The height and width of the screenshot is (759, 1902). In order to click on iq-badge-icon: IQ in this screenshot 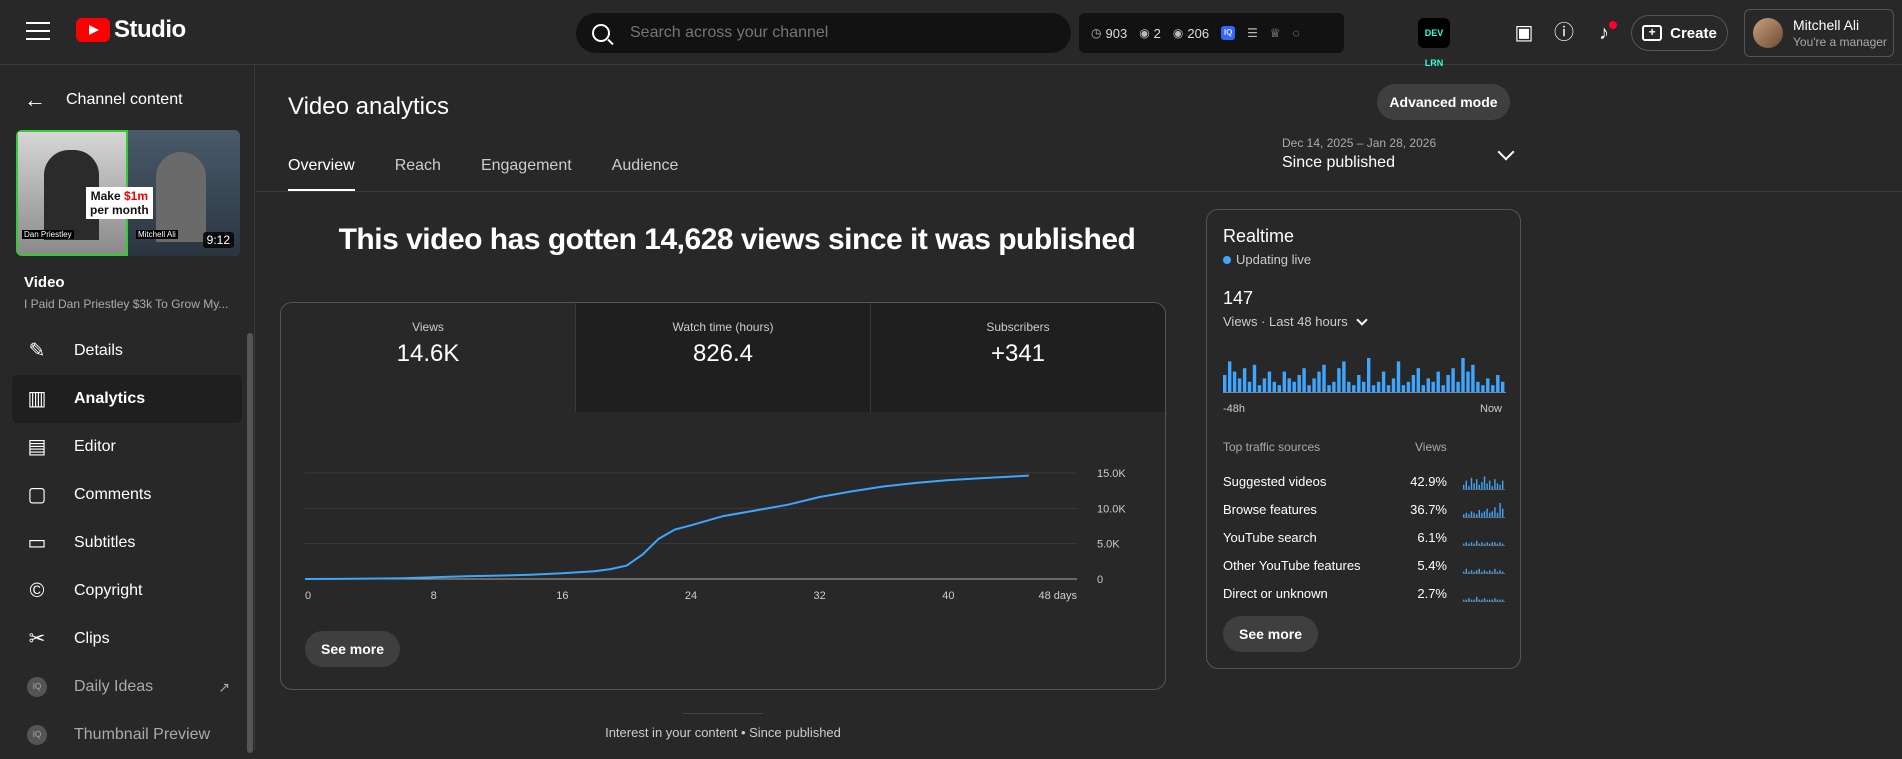, I will do `click(1228, 33)`.